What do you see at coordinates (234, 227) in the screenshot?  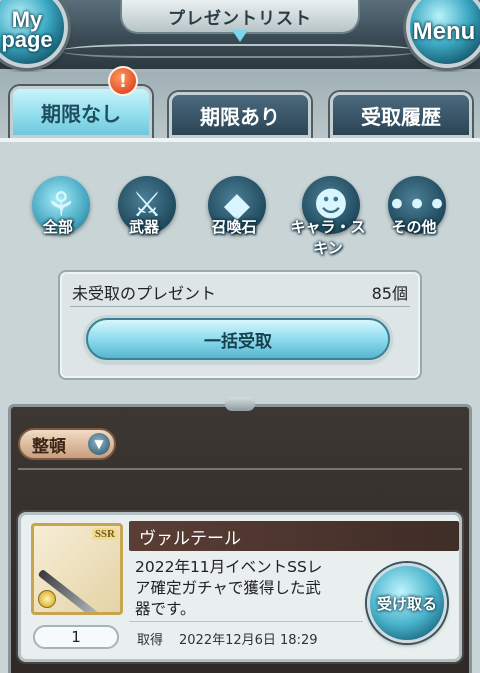 I see `filter-label: 召喚石` at bounding box center [234, 227].